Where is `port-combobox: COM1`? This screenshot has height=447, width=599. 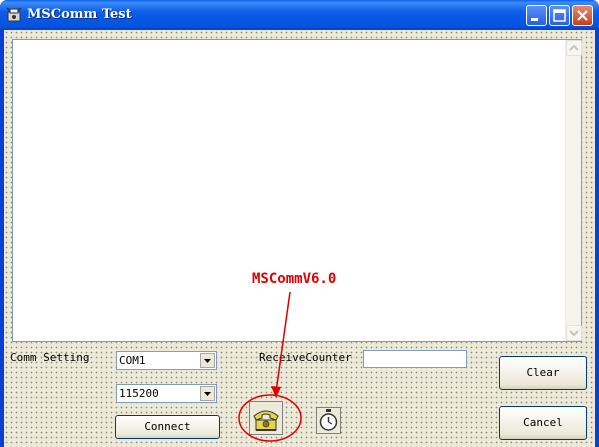 port-combobox: COM1 is located at coordinates (166, 360).